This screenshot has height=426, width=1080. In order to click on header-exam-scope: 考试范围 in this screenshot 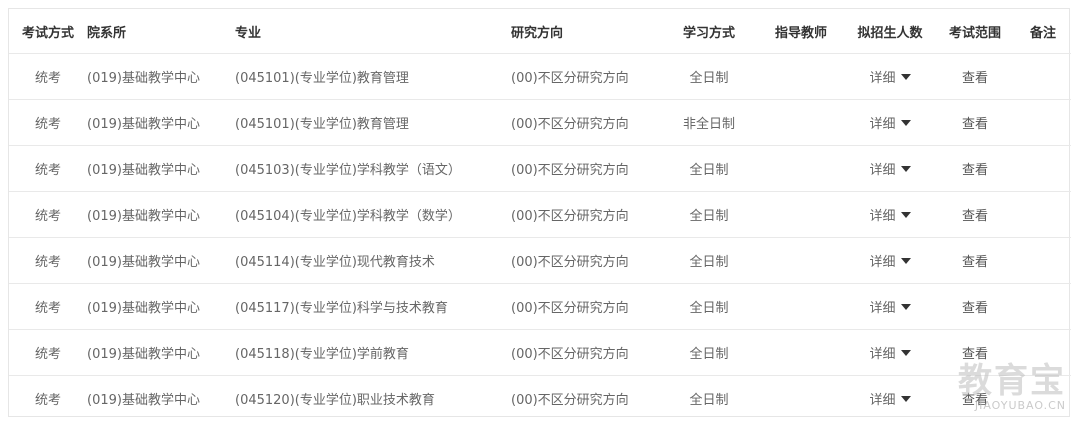, I will do `click(974, 33)`.